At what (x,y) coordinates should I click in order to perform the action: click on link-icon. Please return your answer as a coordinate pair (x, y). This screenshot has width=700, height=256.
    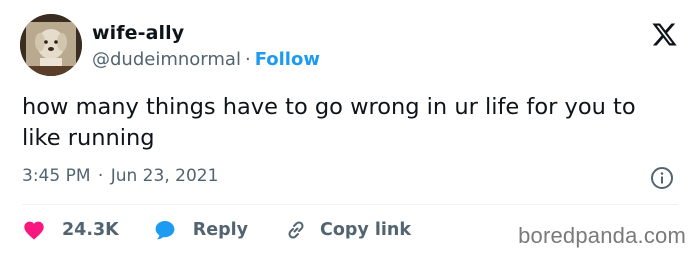
    Looking at the image, I should click on (296, 230).